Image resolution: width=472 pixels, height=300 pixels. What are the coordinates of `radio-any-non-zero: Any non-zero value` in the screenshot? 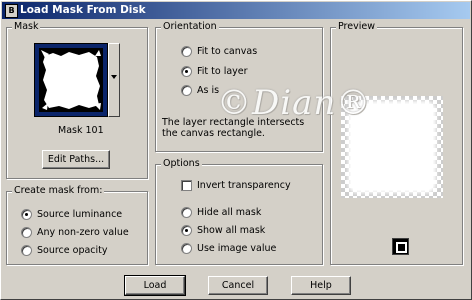 It's located at (75, 232).